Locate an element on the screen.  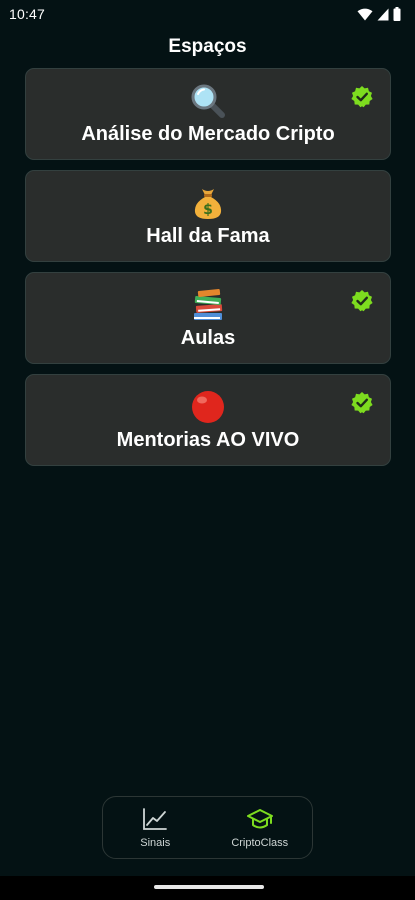
status-bar: 10:47 is located at coordinates (207, 14).